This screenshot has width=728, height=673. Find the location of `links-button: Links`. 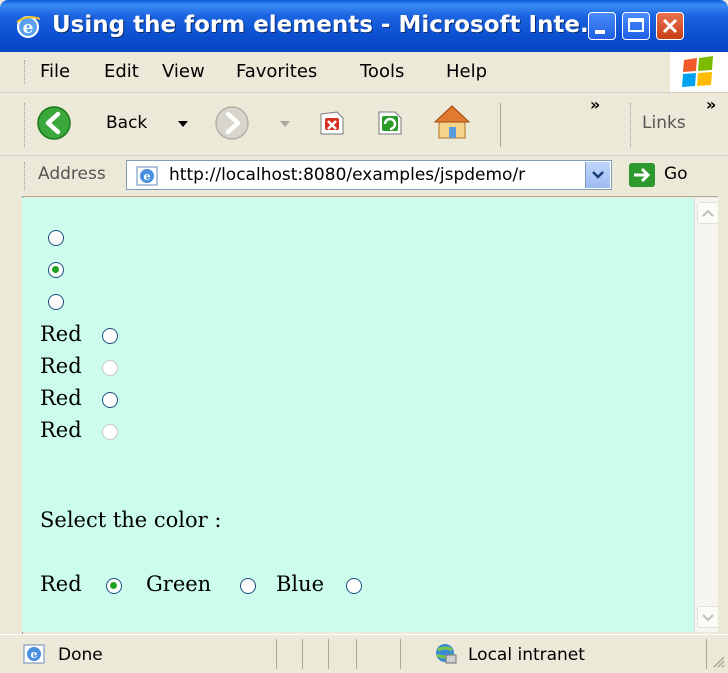

links-button: Links is located at coordinates (664, 123).